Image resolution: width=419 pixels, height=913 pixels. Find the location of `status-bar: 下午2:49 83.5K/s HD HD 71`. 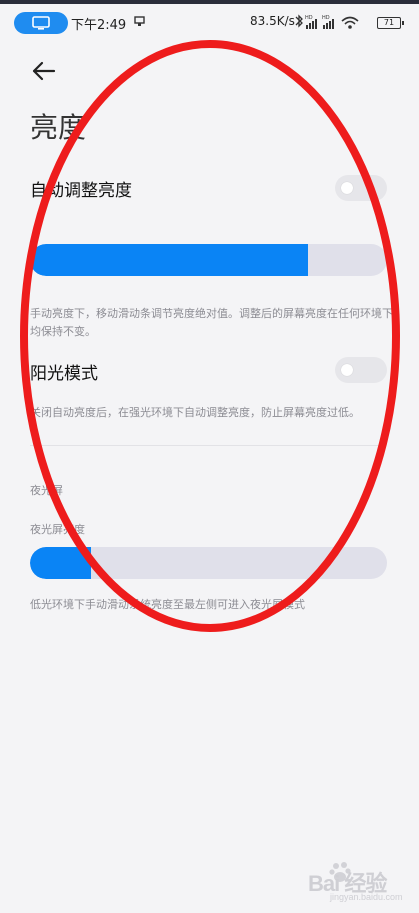

status-bar: 下午2:49 83.5K/s HD HD 71 is located at coordinates (209, 22).